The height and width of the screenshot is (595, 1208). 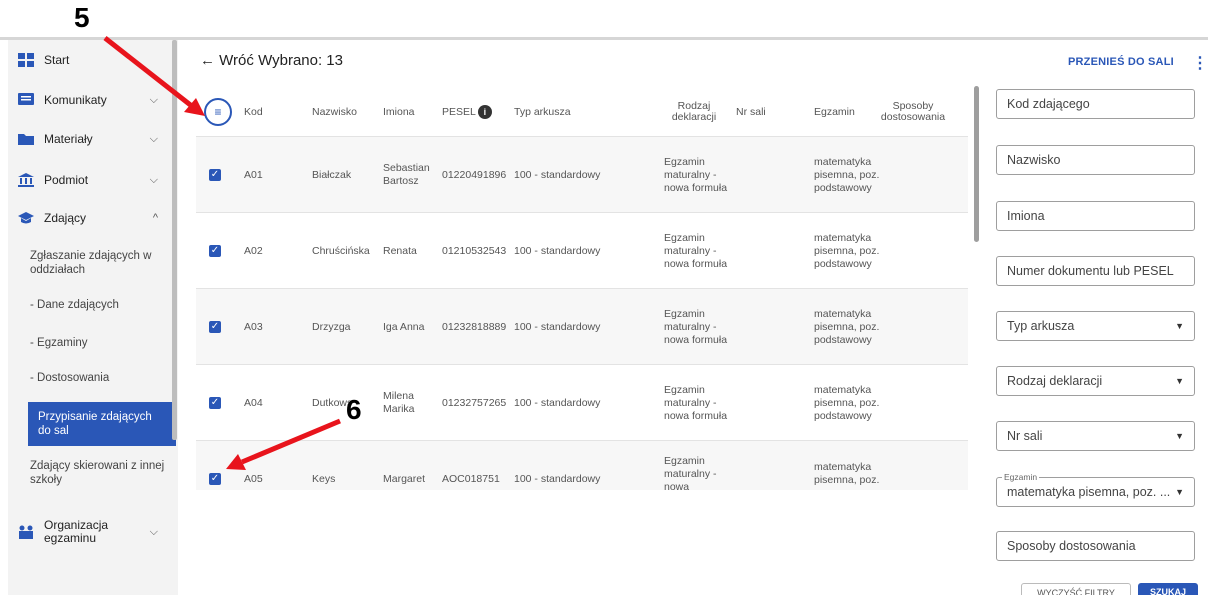 I want to click on annotation-step-6: 6, so click(x=354, y=409).